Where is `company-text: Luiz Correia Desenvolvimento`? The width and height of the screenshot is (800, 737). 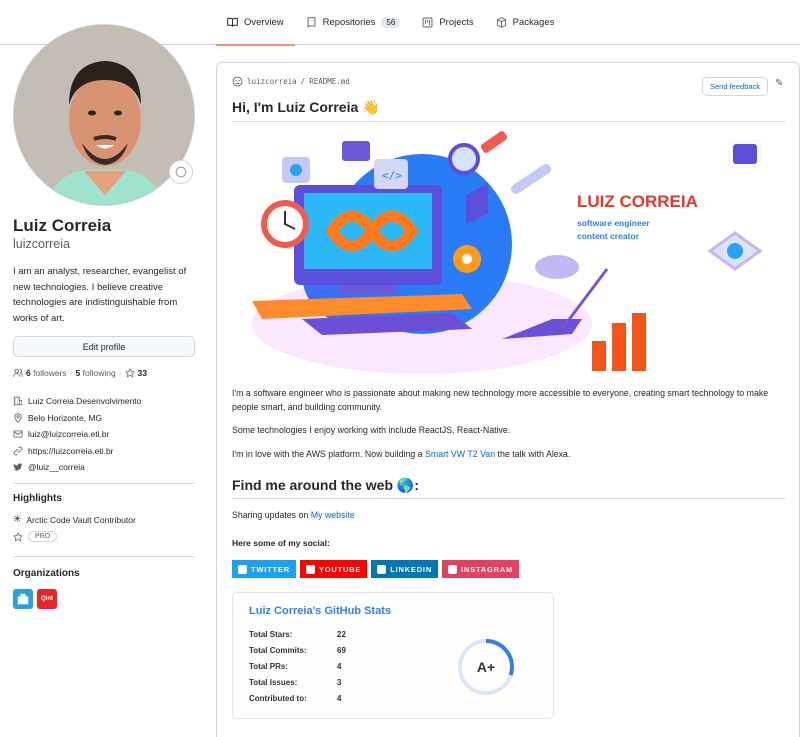
company-text: Luiz Correia Desenvolvimento is located at coordinates (85, 401).